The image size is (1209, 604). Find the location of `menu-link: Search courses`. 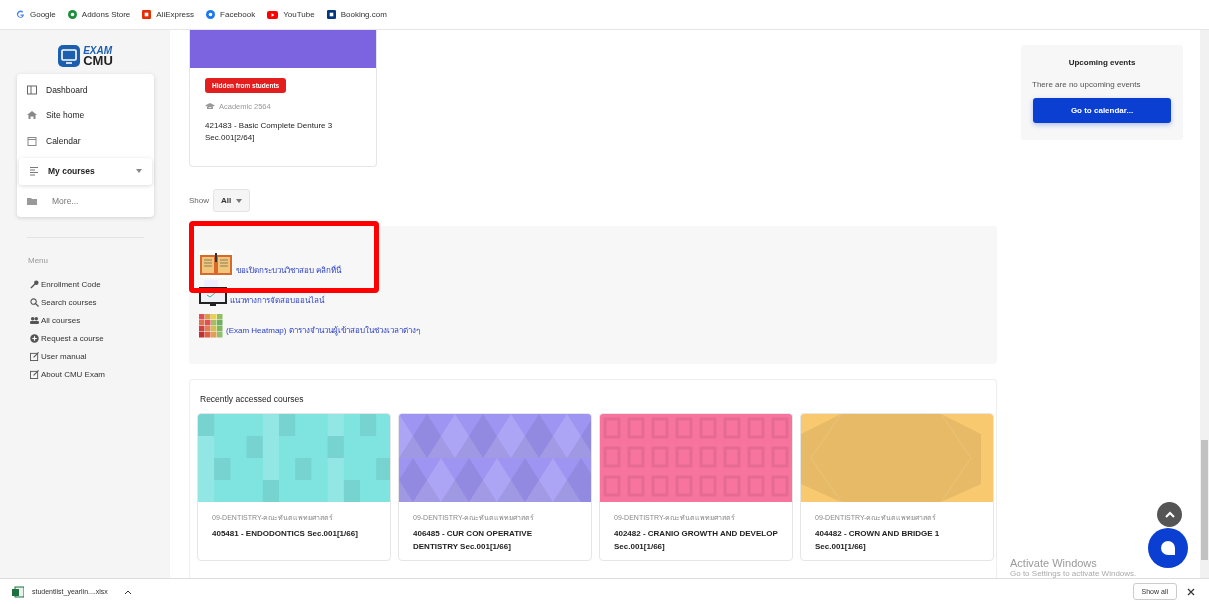

menu-link: Search courses is located at coordinates (92, 302).